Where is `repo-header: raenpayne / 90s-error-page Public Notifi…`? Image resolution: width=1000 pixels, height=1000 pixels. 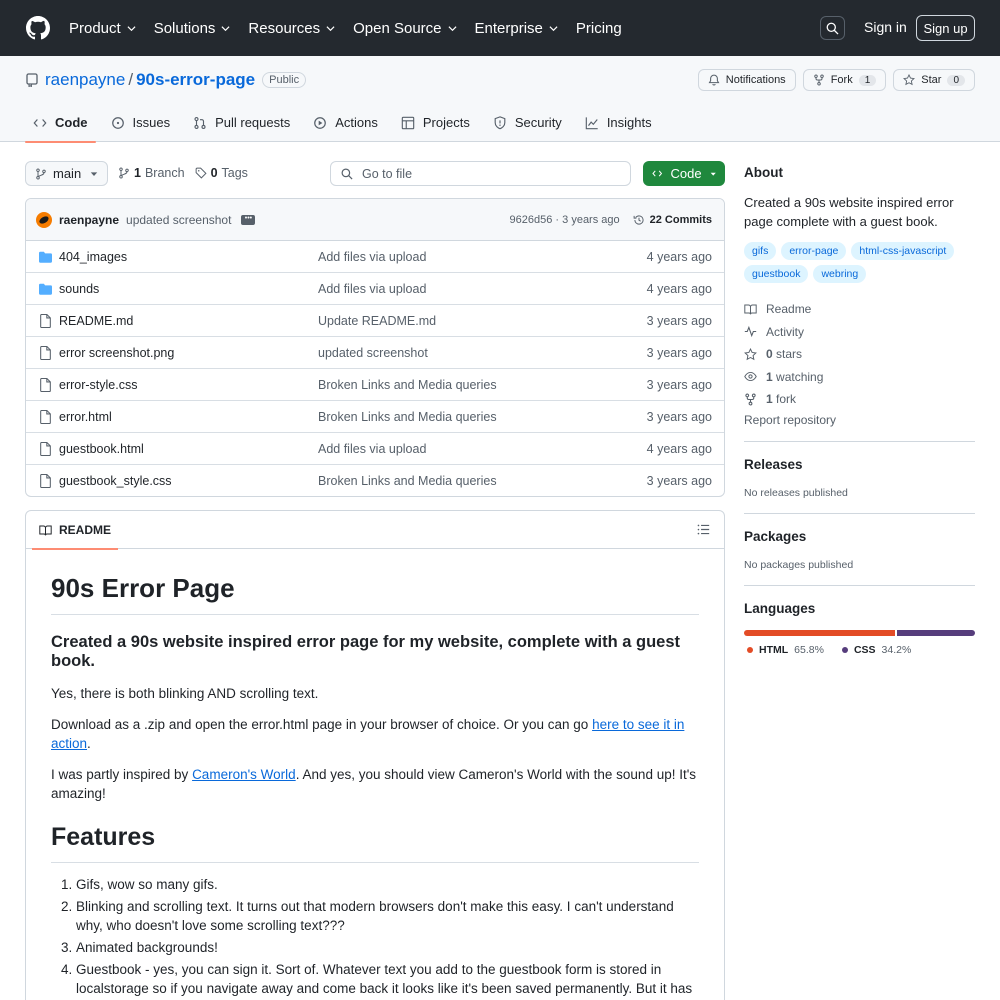 repo-header: raenpayne / 90s-error-page Public Notifi… is located at coordinates (500, 99).